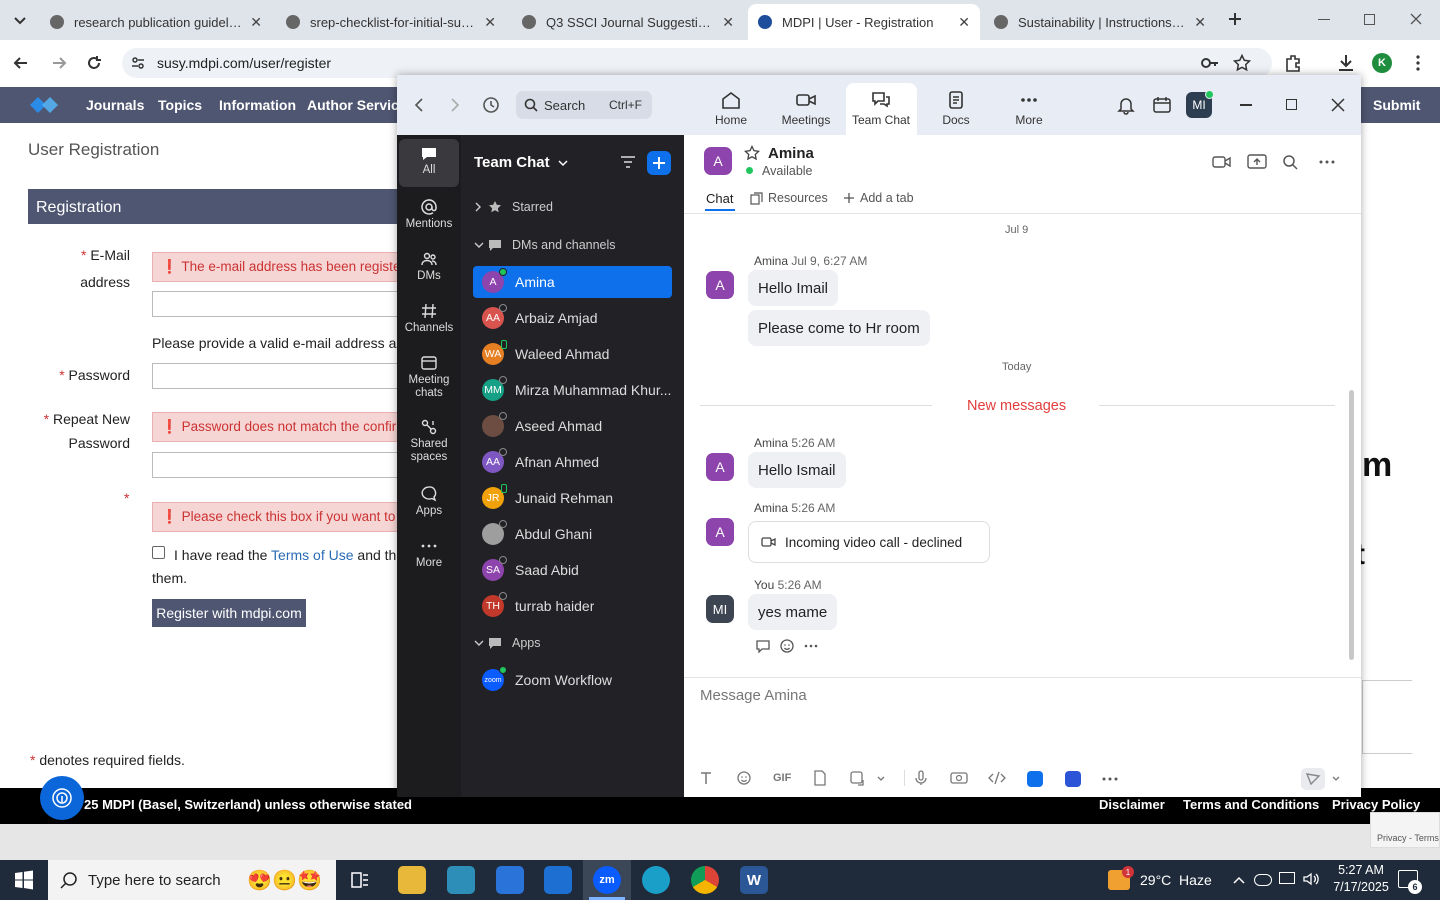  I want to click on rail-all: All, so click(429, 161).